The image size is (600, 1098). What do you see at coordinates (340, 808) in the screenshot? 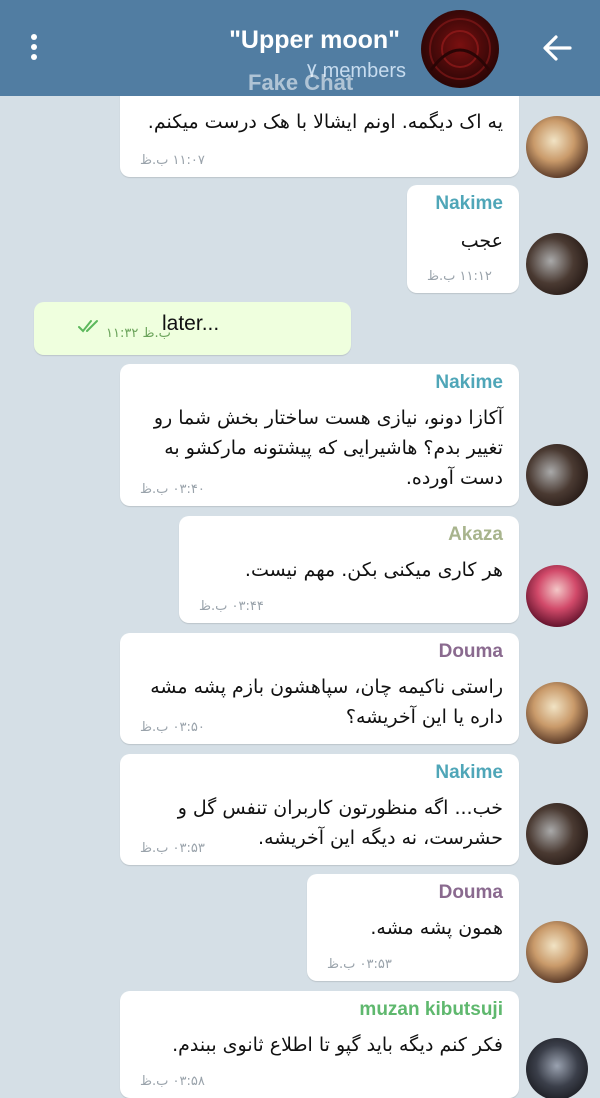
I see `message-line: خب... اگه منظورتون کاربران تنفس گل و` at bounding box center [340, 808].